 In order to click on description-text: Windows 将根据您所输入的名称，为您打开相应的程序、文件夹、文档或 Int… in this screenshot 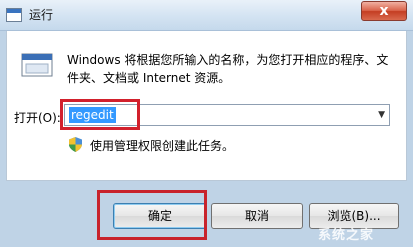, I will do `click(228, 69)`.